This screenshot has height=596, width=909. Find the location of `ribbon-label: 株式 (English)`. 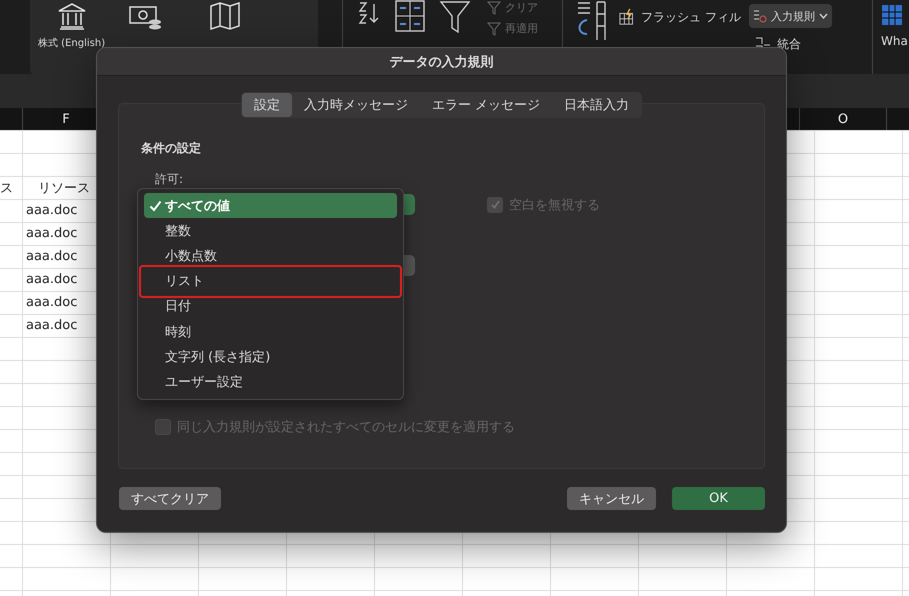

ribbon-label: 株式 (English) is located at coordinates (72, 43).